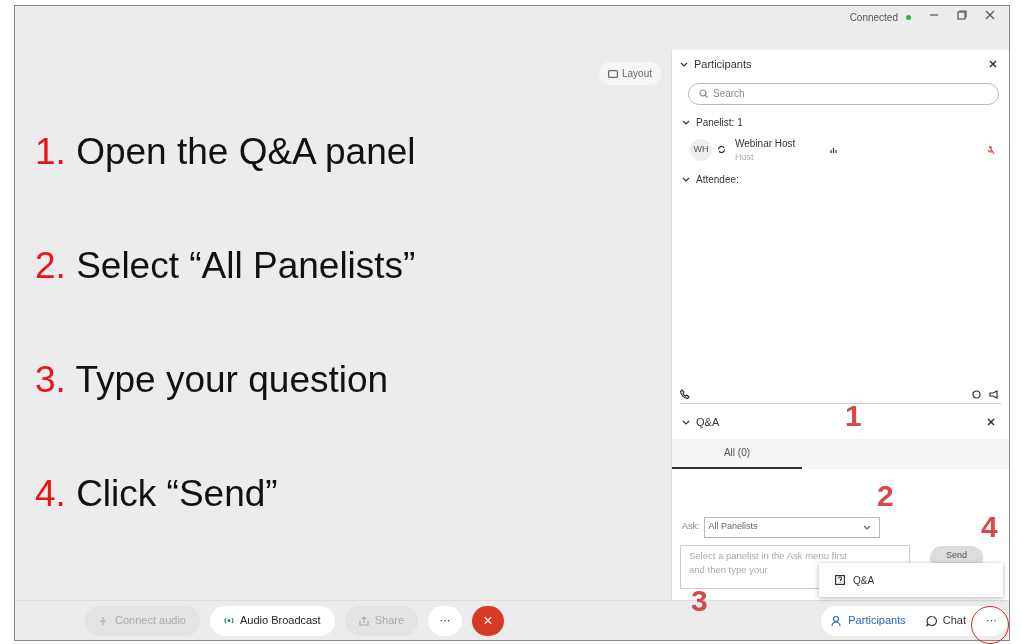  Describe the element at coordinates (723, 64) in the screenshot. I see `panel-title: Participants` at that location.